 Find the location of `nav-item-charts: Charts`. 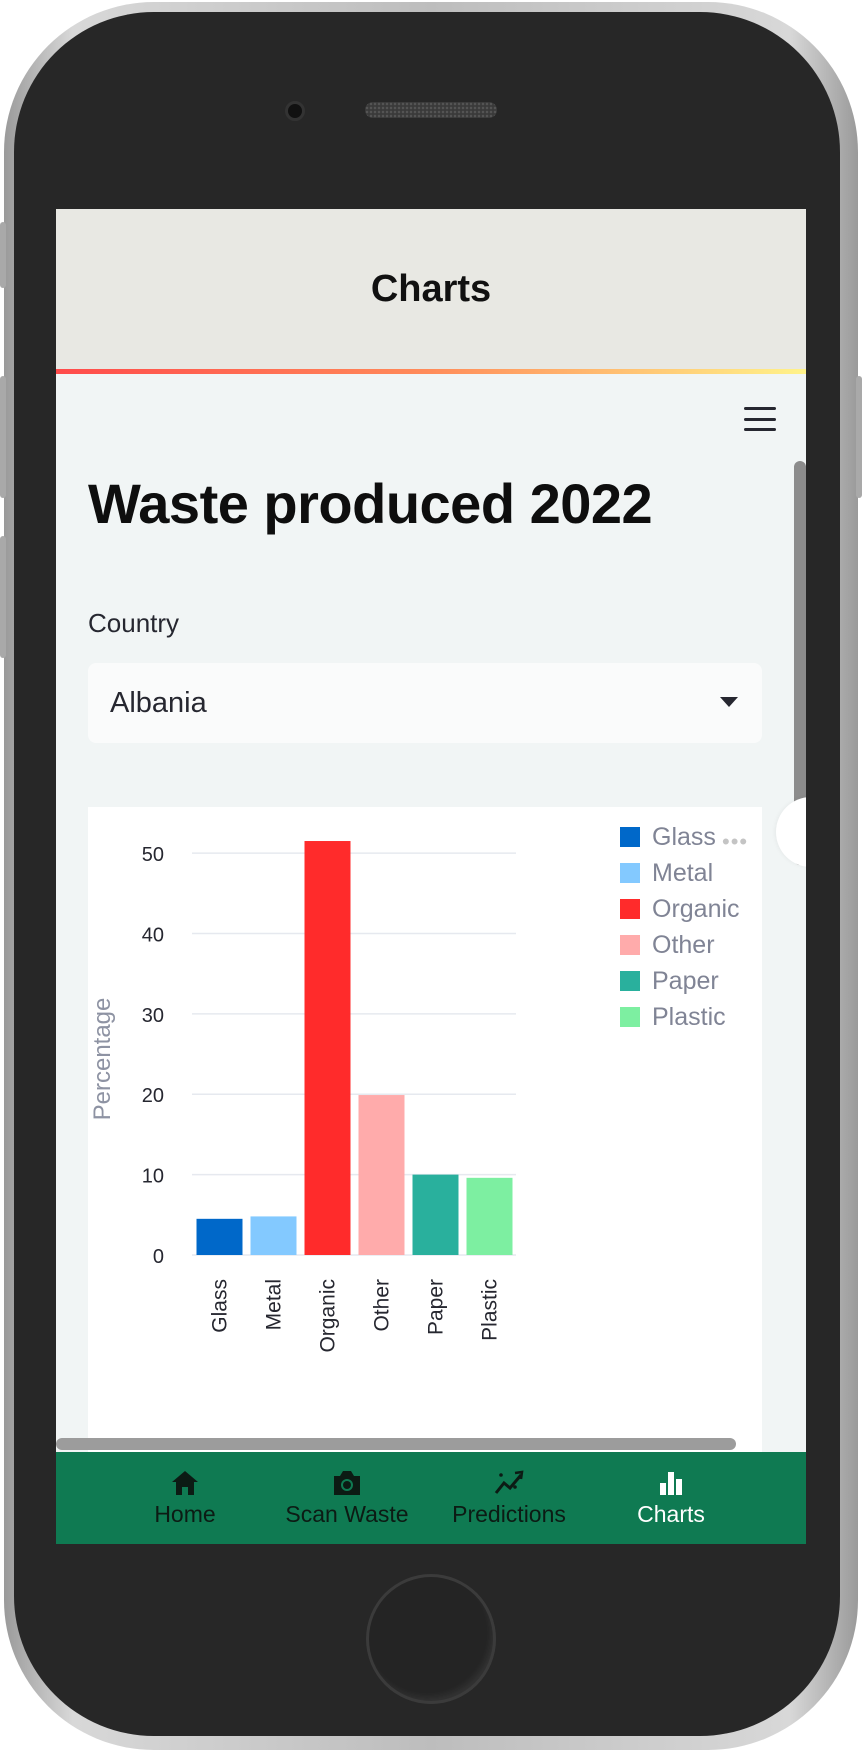

nav-item-charts: Charts is located at coordinates (671, 1498).